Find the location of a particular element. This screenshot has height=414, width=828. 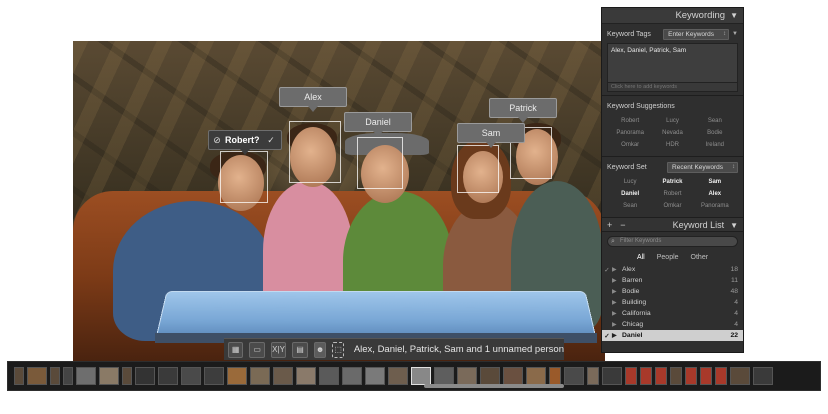

keyword-filter-input: ⌕ Filter Keywords is located at coordinates (672, 241).